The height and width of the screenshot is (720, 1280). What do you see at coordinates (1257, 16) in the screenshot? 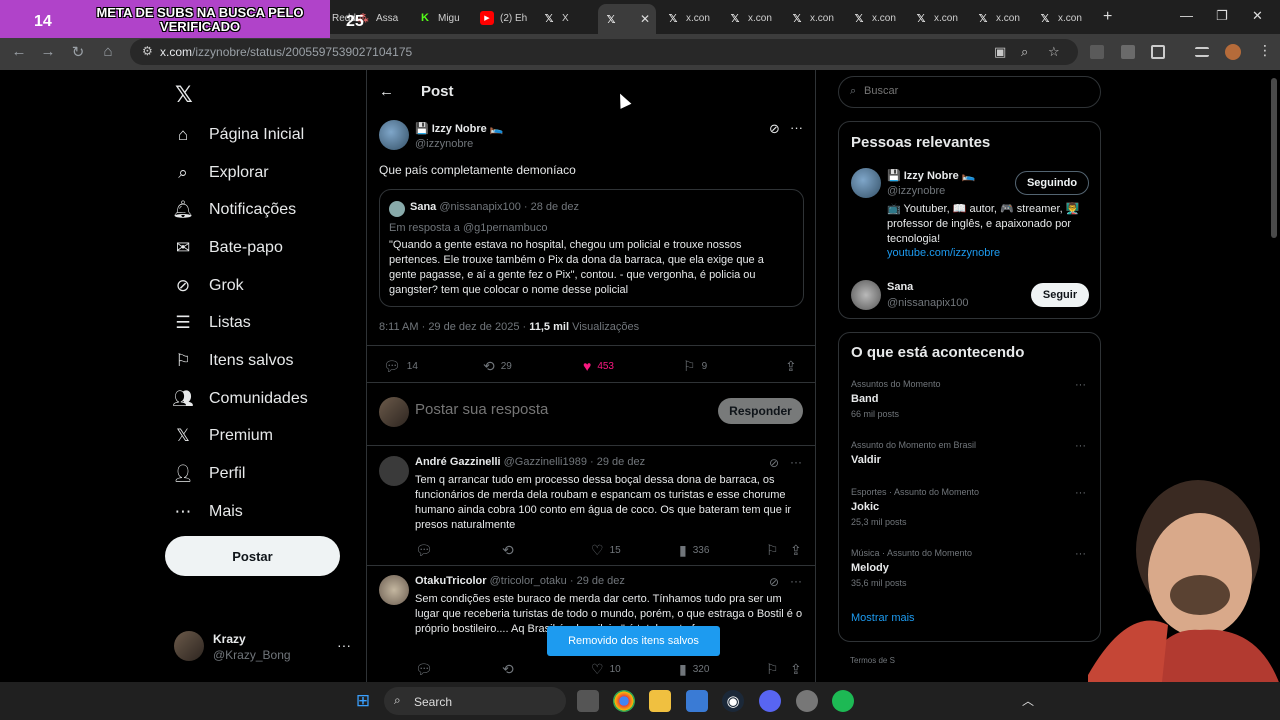
I see `close-window-icon: ✕` at bounding box center [1257, 16].